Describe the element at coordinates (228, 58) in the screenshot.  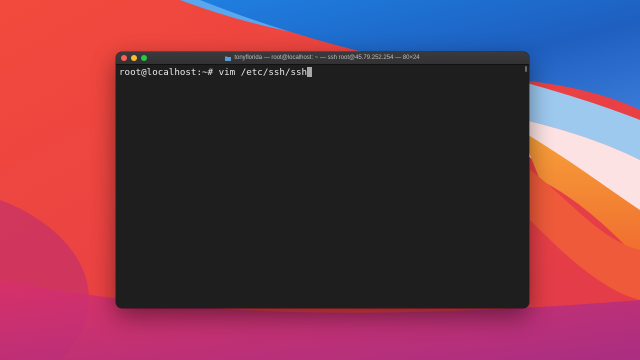
I see `folder-icon` at that location.